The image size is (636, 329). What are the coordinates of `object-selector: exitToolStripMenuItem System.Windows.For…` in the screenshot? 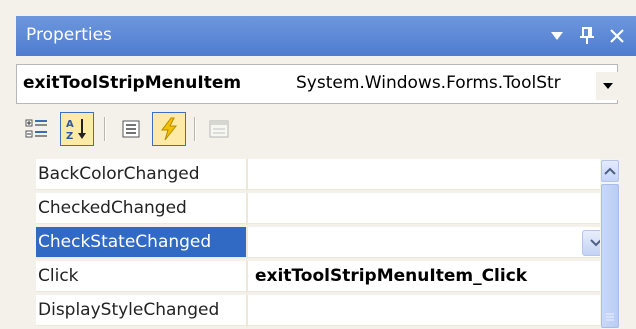 It's located at (317, 84).